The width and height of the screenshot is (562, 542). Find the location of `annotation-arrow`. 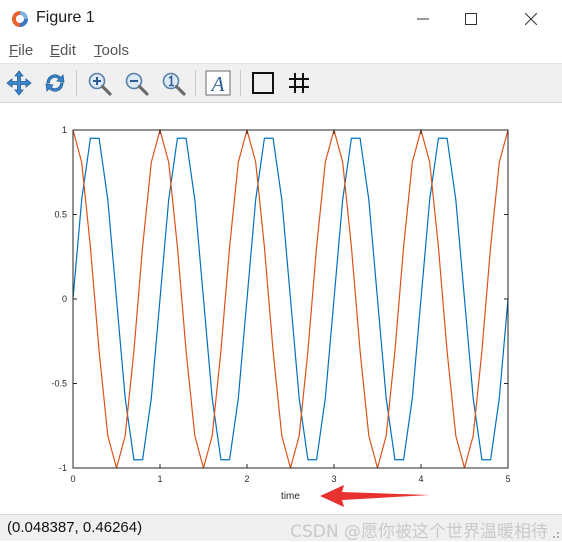

annotation-arrow is located at coordinates (375, 496).